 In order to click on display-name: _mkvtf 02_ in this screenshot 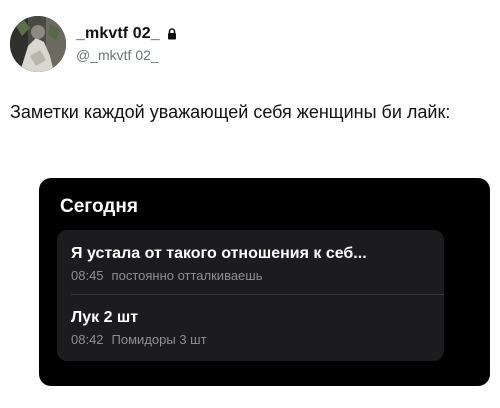, I will do `click(118, 34)`.